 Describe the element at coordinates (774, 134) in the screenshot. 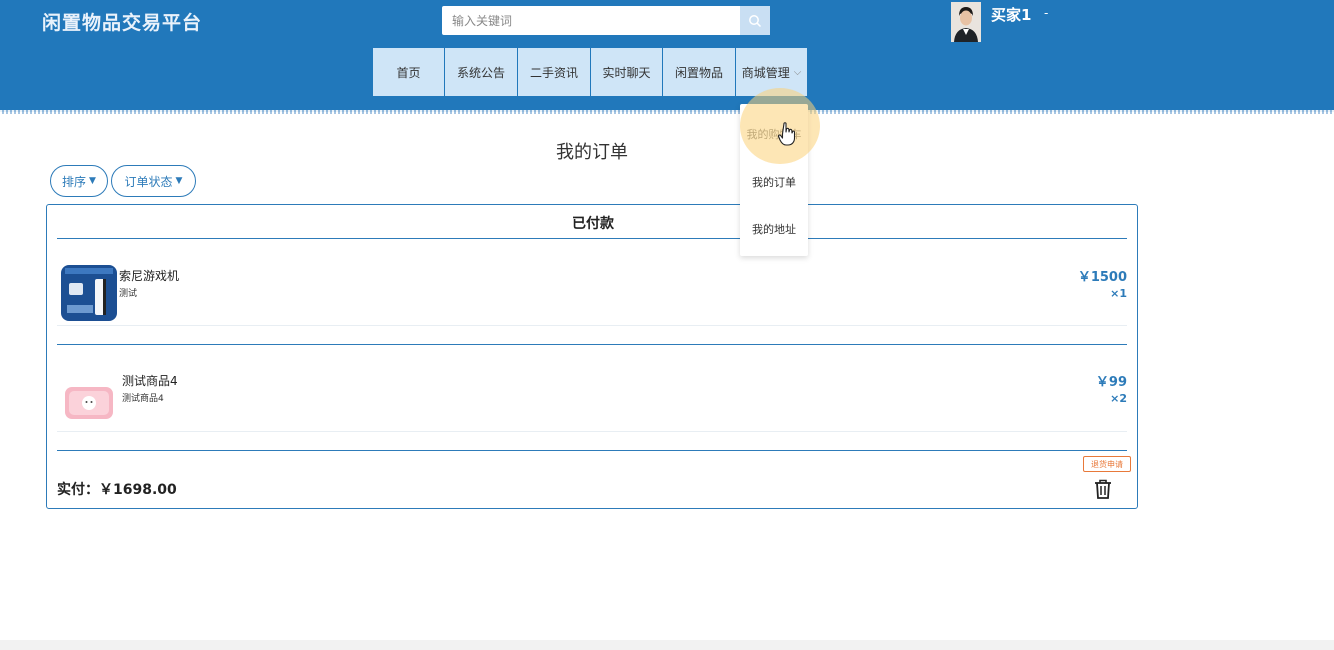

I see `menu-item-my-cart: 我的购物车` at that location.